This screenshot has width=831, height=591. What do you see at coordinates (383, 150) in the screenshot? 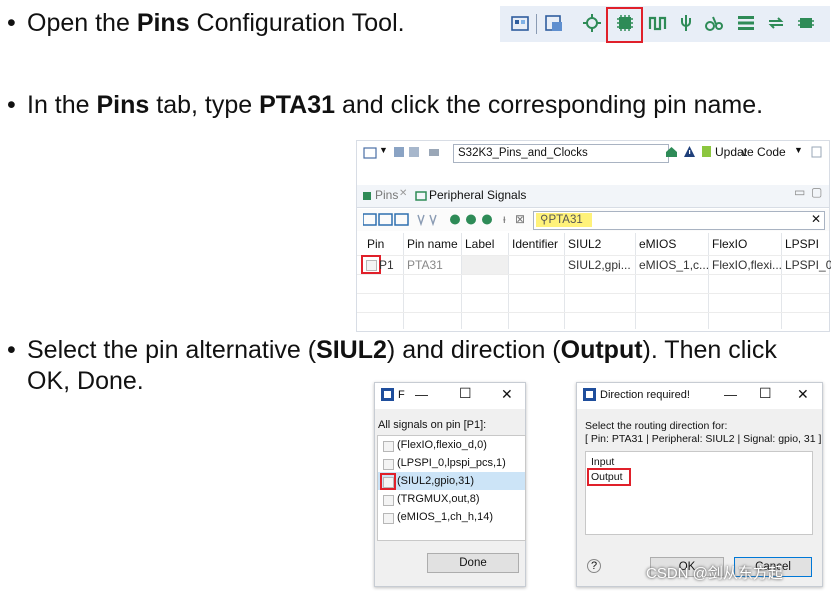
I see `dropdown-arrow-icon: ▼` at bounding box center [383, 150].